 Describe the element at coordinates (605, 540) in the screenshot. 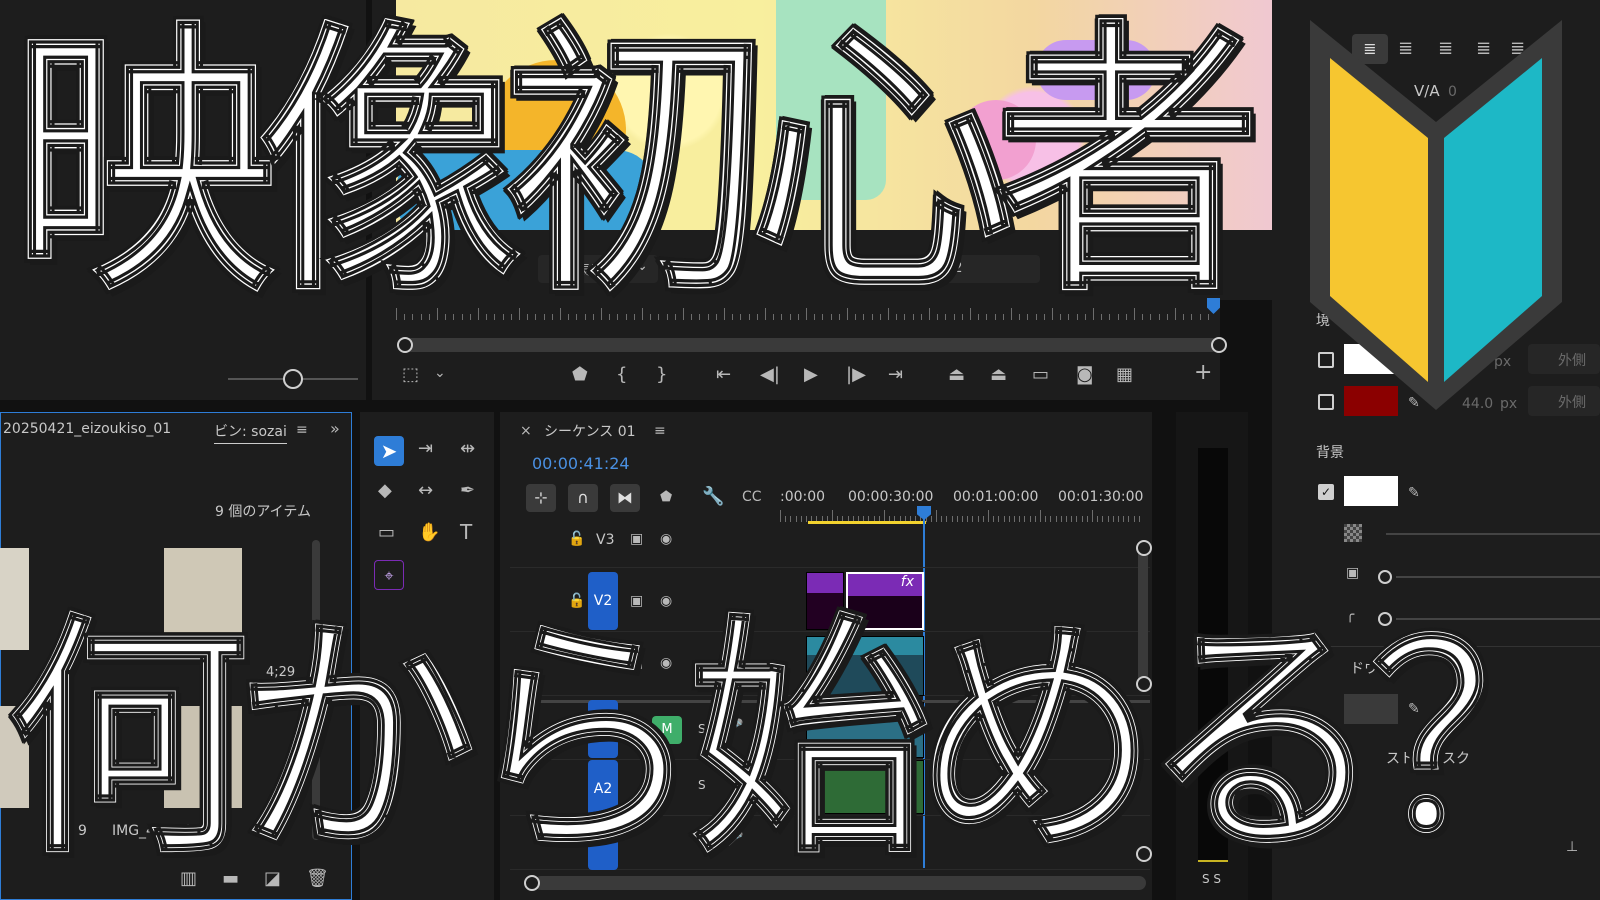

I see `track-label: V3` at that location.